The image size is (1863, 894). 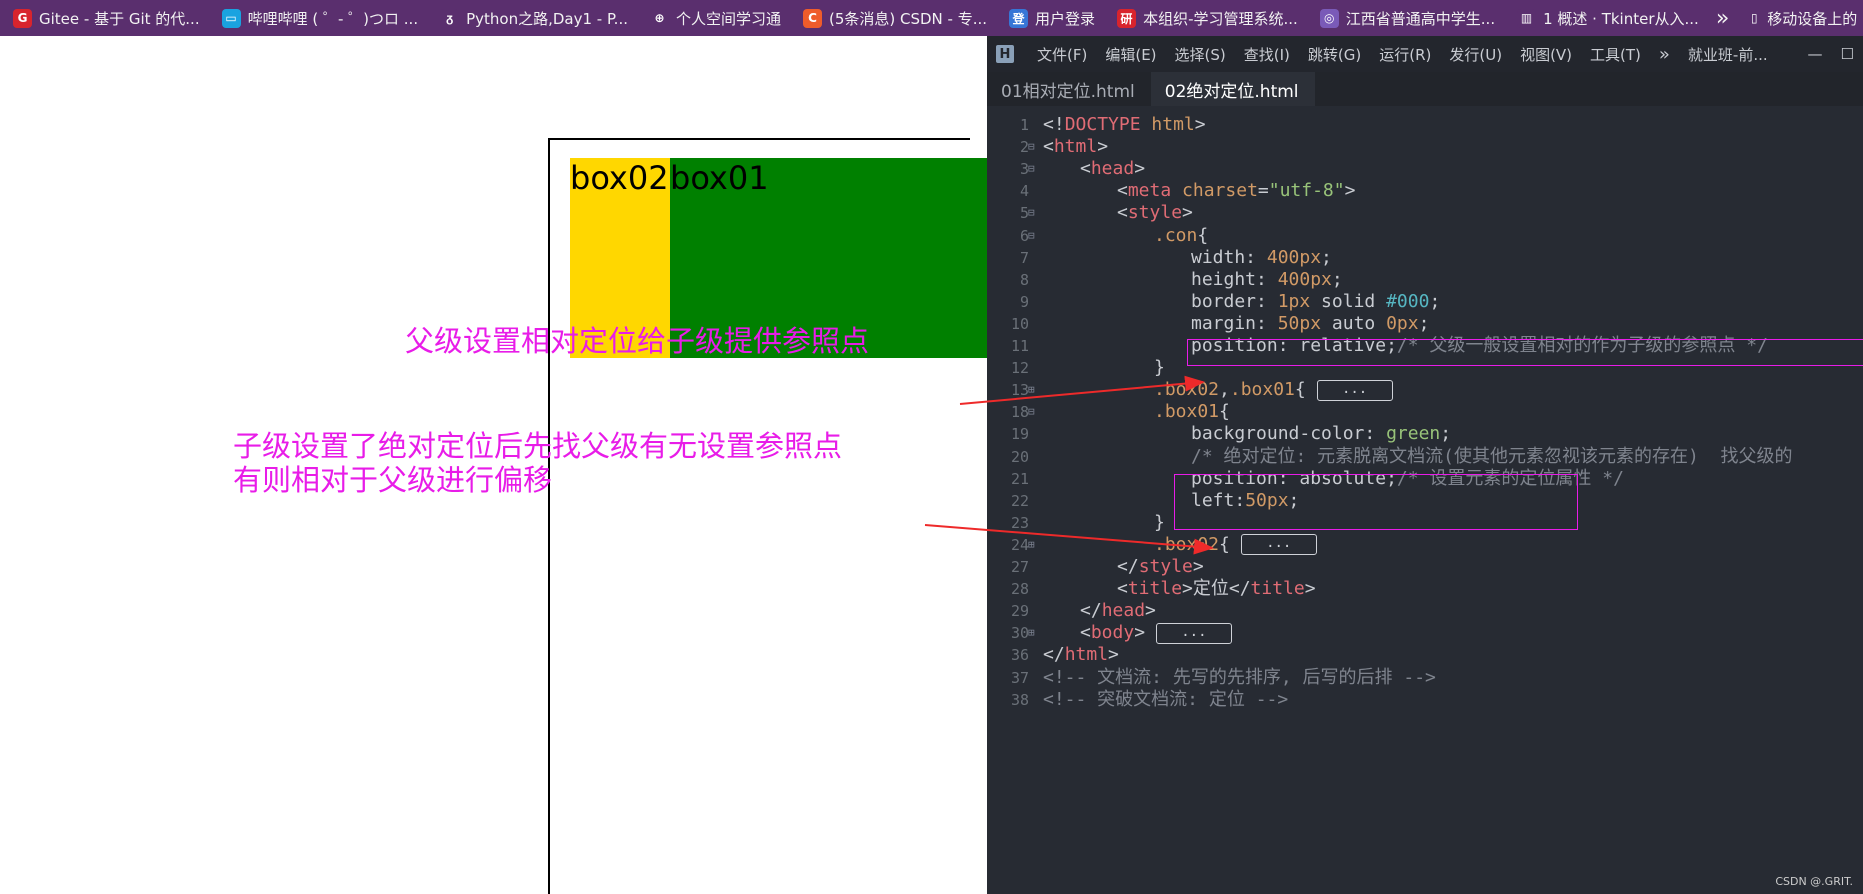 What do you see at coordinates (1019, 18) in the screenshot?
I see `login-icon: 登` at bounding box center [1019, 18].